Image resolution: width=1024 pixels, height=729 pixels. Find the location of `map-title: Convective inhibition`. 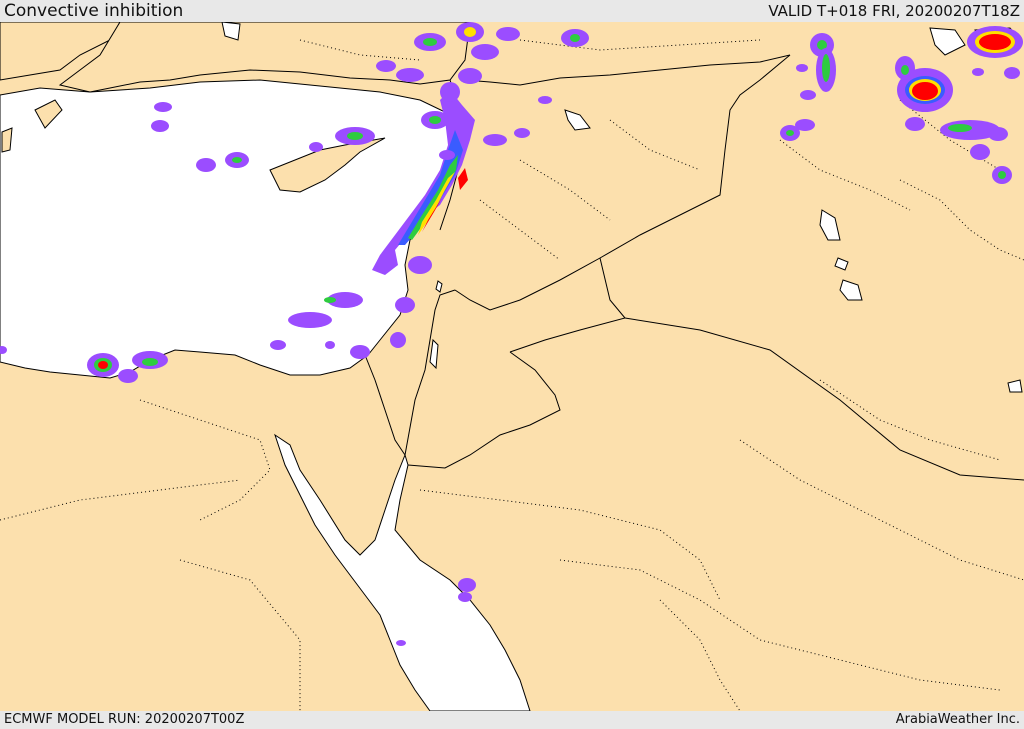

map-title: Convective inhibition is located at coordinates (94, 11).